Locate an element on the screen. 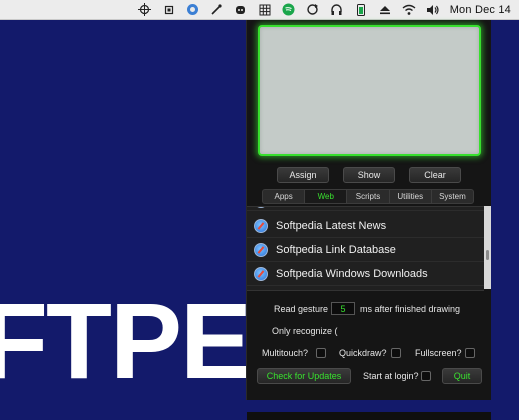 The height and width of the screenshot is (420, 519). multitouch-label: Multitouch? is located at coordinates (285, 353).